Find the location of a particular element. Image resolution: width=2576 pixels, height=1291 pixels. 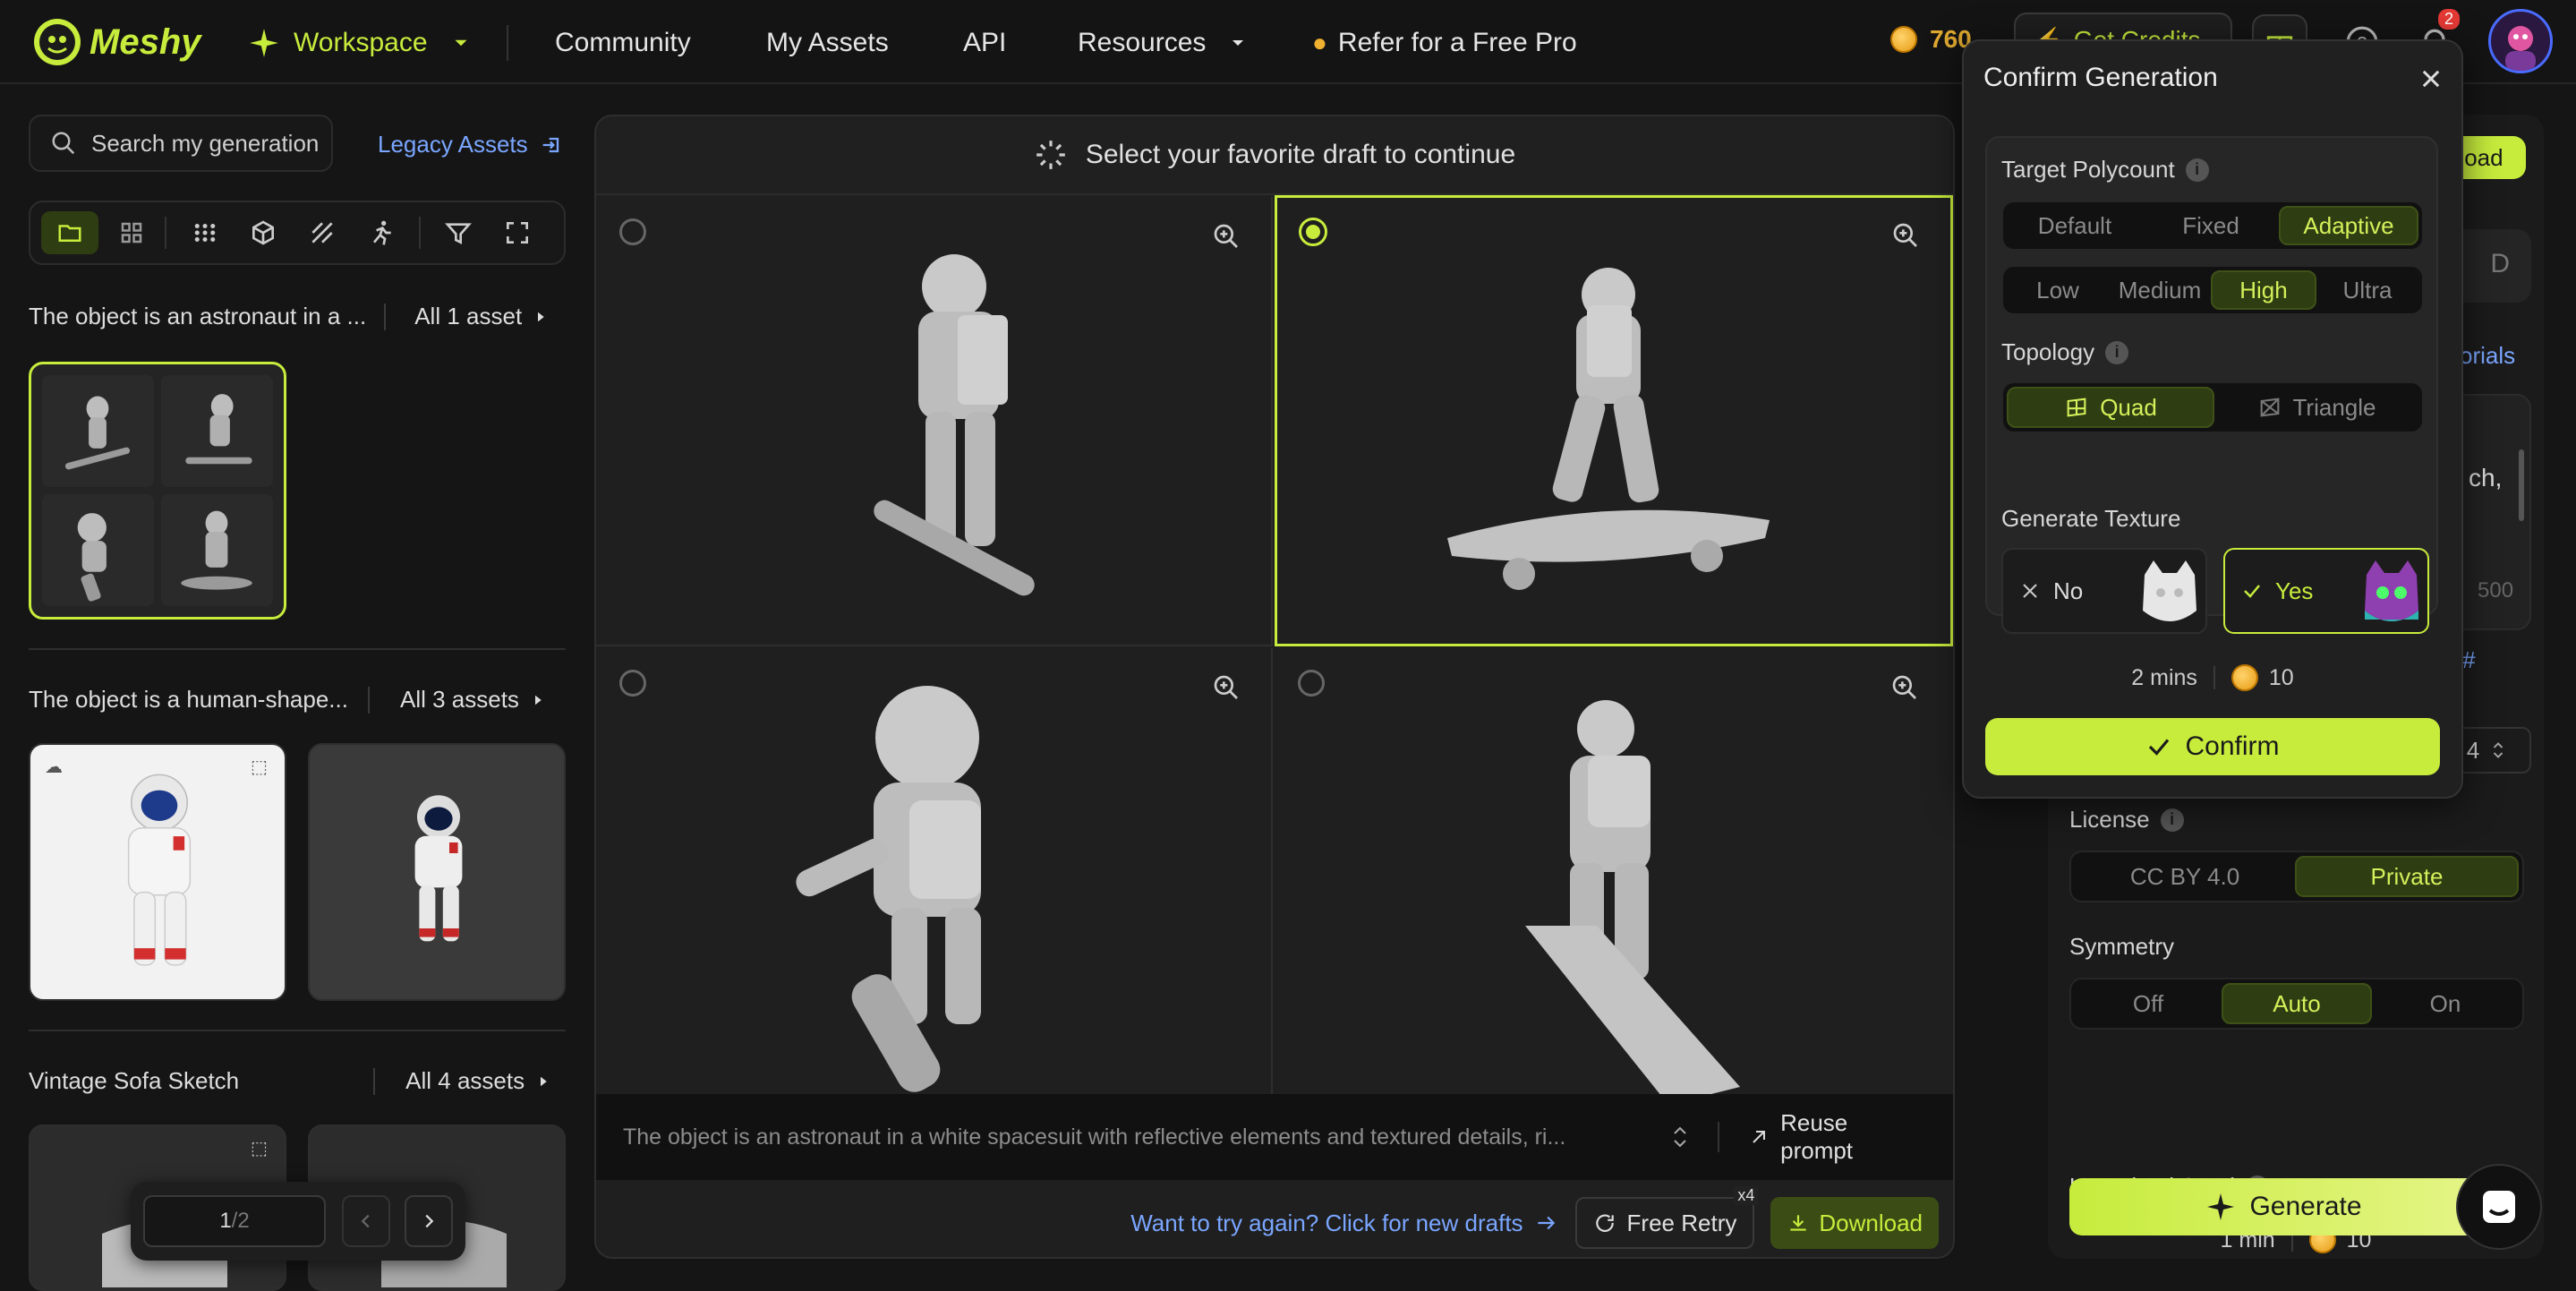

generate-button: Generate is located at coordinates (2283, 1206).